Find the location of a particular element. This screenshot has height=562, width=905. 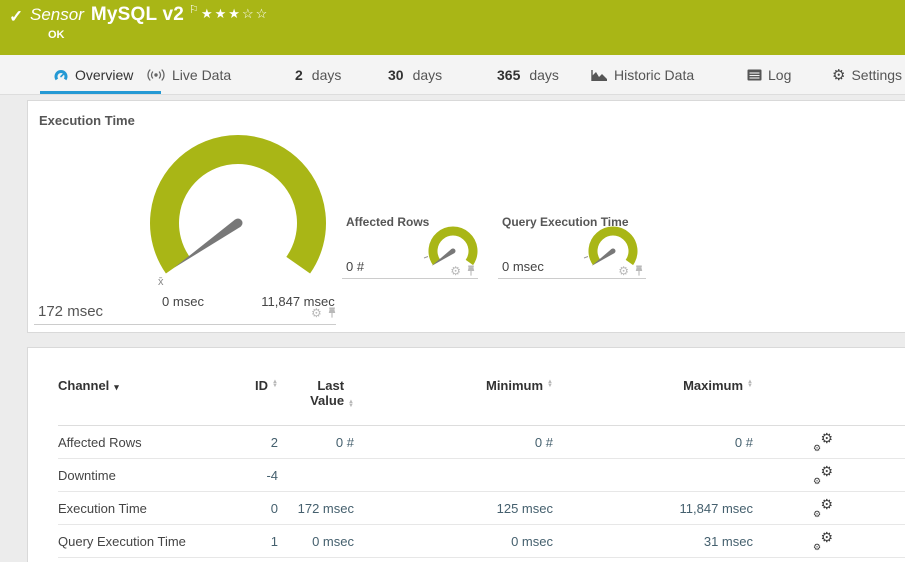

channel-header-label: Channel is located at coordinates (84, 385).